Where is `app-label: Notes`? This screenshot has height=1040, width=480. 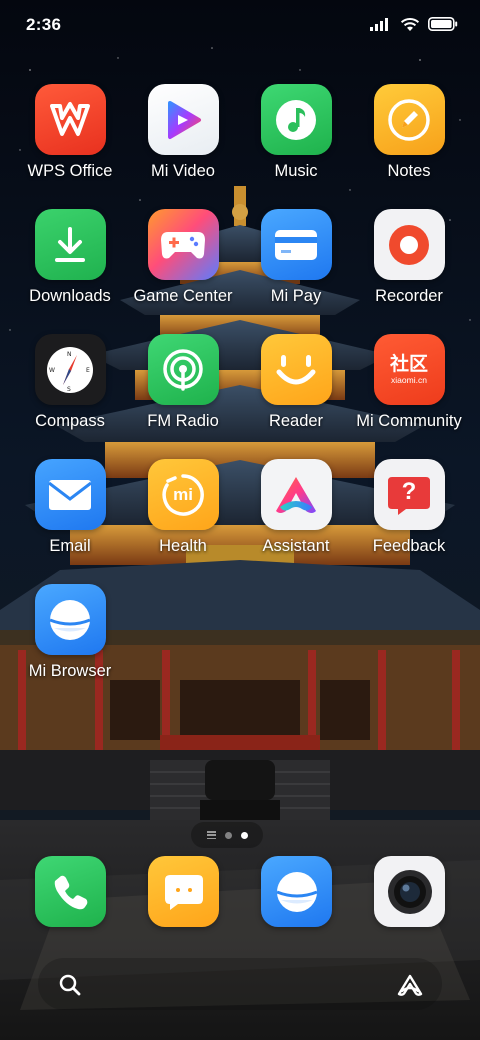 app-label: Notes is located at coordinates (409, 171).